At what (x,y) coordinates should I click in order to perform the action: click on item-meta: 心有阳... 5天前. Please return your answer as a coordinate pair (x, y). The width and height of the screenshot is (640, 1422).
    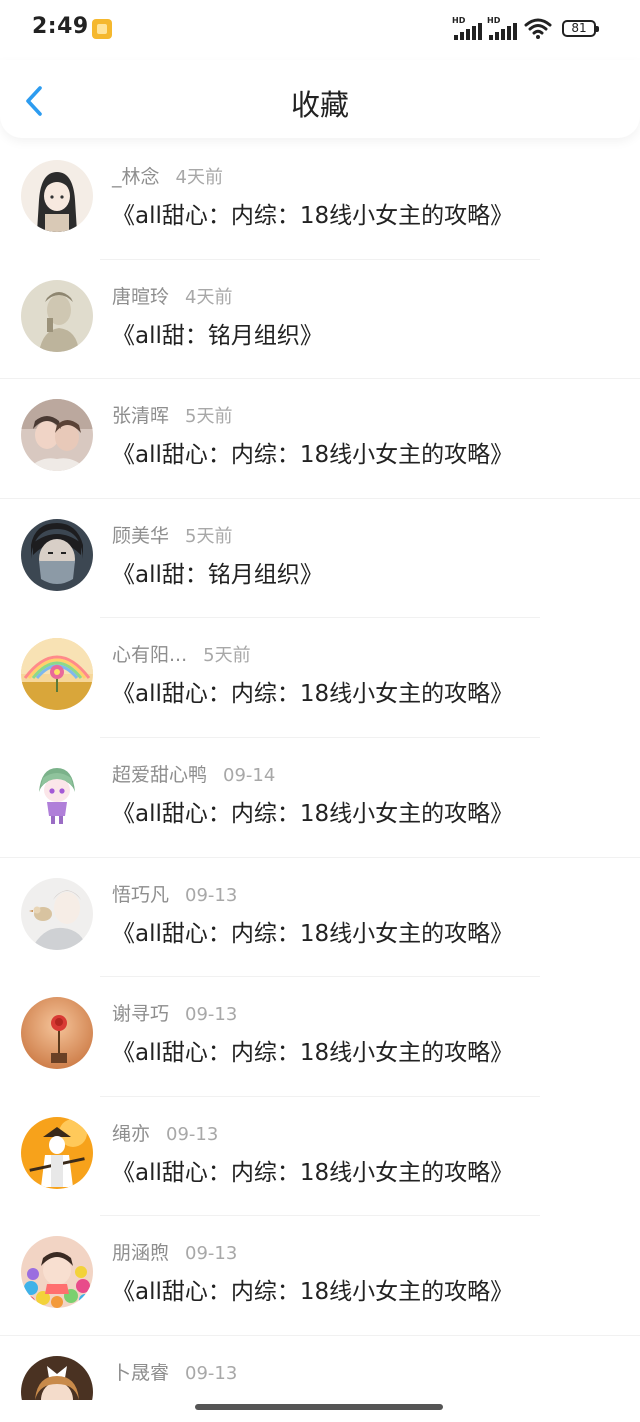
    Looking at the image, I should click on (181, 653).